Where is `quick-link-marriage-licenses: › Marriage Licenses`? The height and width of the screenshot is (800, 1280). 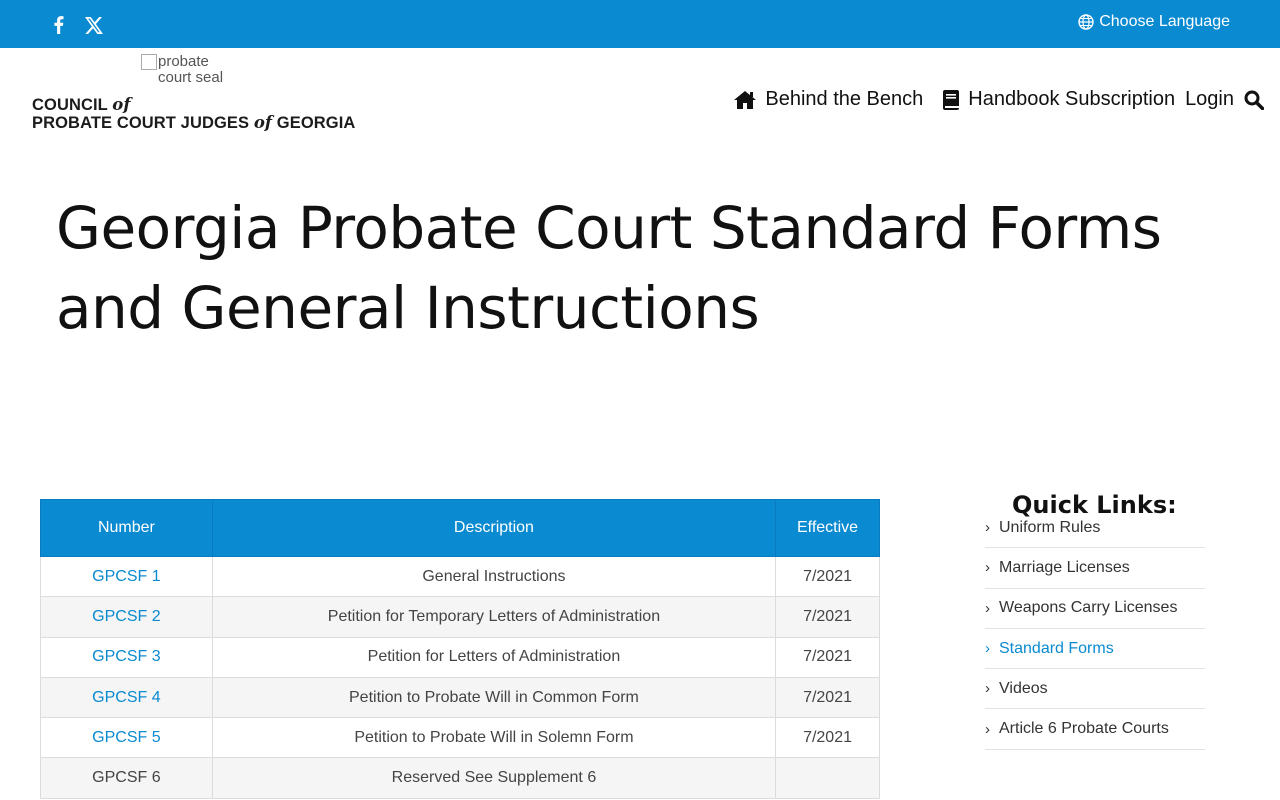 quick-link-marriage-licenses: › Marriage Licenses is located at coordinates (1095, 568).